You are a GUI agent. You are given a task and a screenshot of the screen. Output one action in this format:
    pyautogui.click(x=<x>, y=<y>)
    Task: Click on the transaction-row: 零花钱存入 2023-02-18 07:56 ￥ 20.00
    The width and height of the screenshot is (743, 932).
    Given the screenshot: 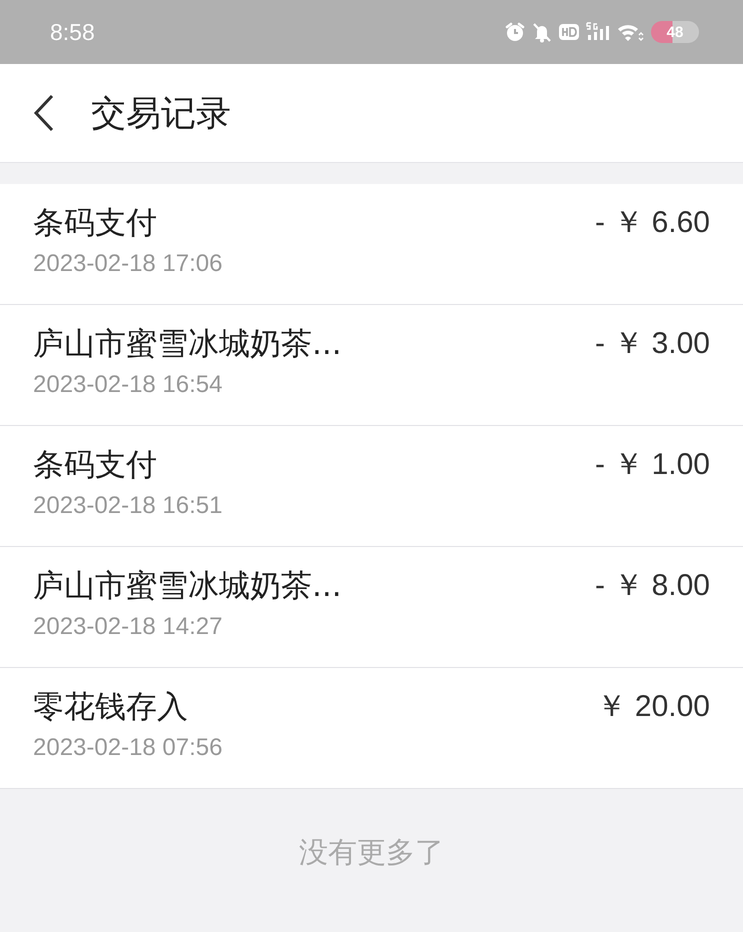 What is the action you would take?
    pyautogui.click(x=371, y=728)
    